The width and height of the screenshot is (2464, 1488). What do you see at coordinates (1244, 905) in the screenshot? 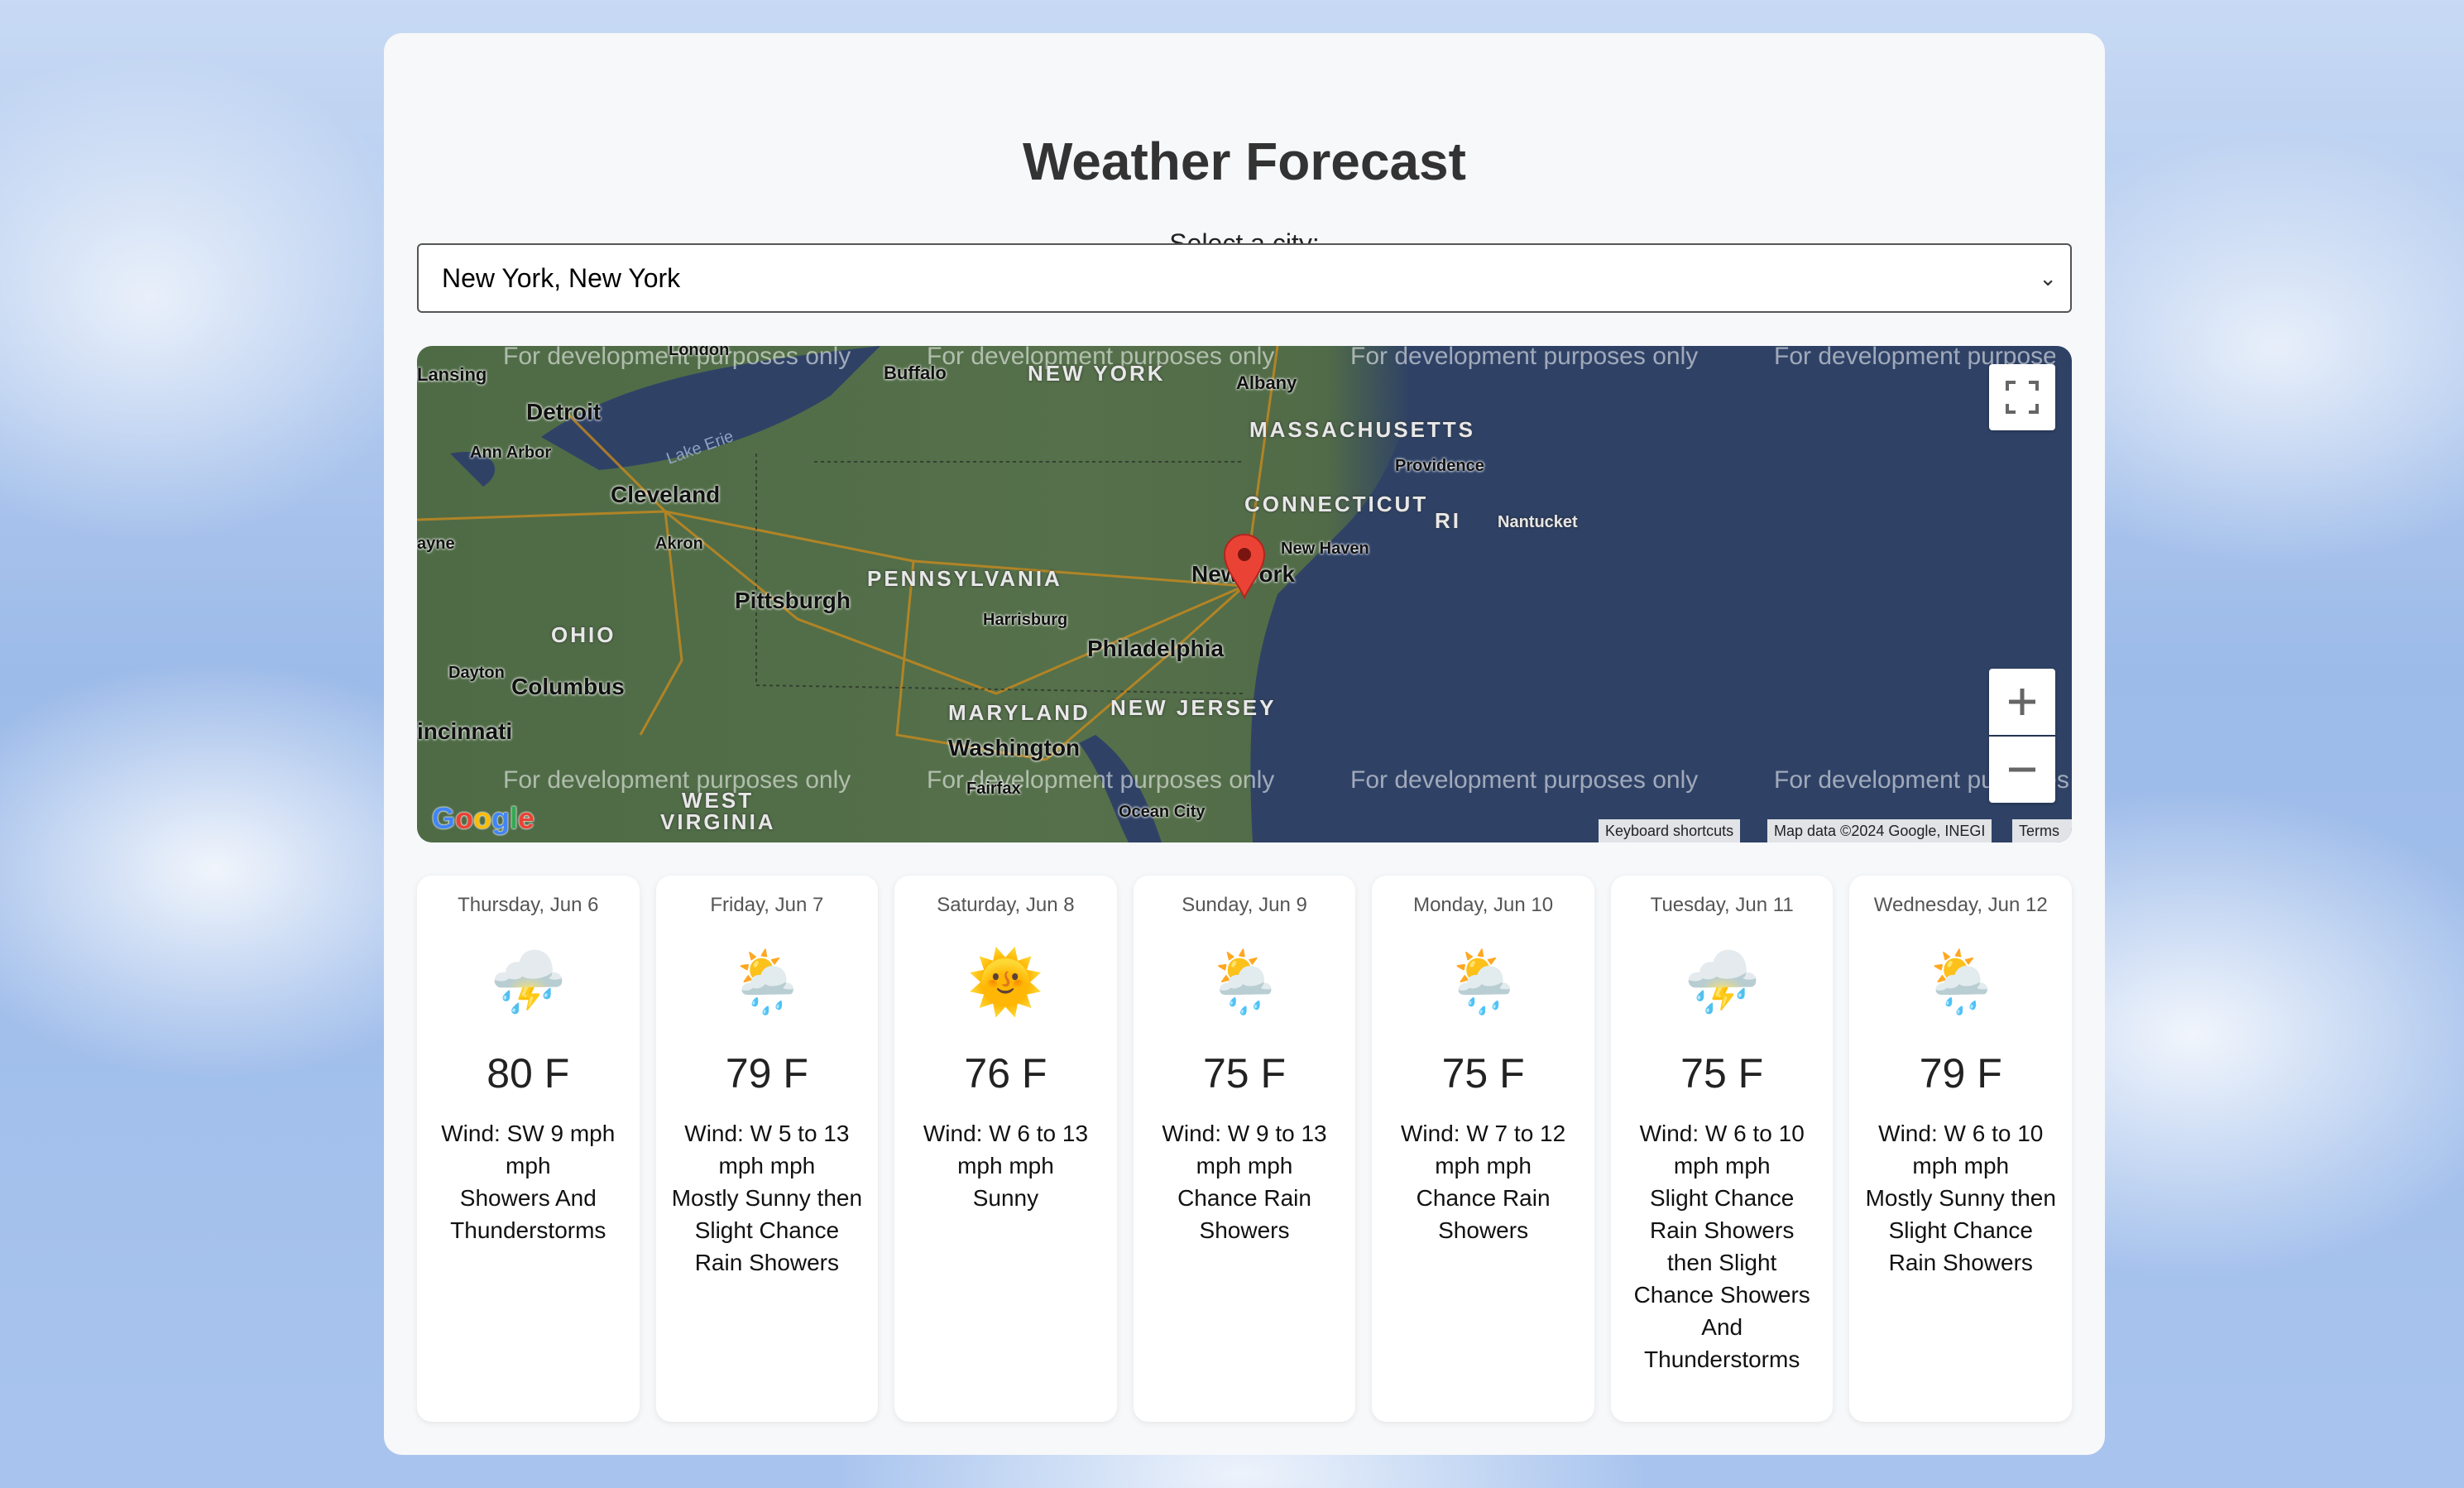
I see `day-name: Sunday, Jun 9` at bounding box center [1244, 905].